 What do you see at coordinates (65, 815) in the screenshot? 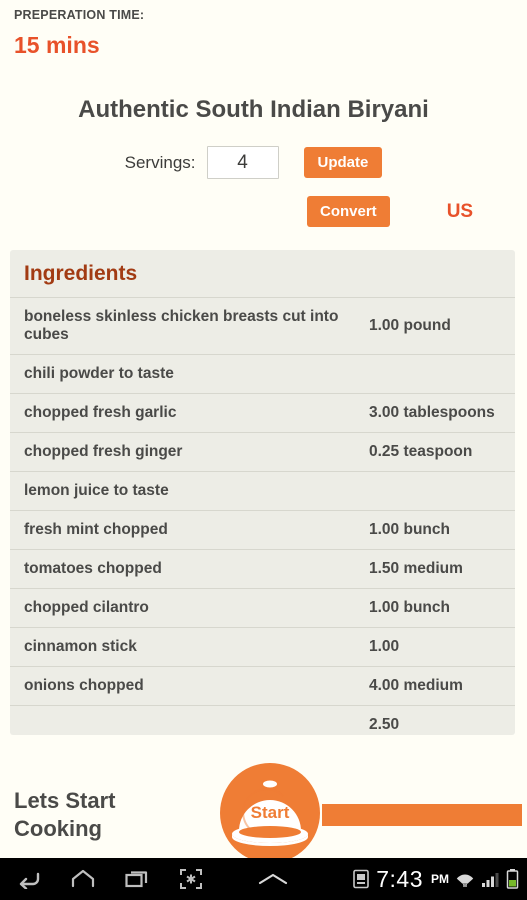
I see `start-cooking-label: Lets Start Cooking` at bounding box center [65, 815].